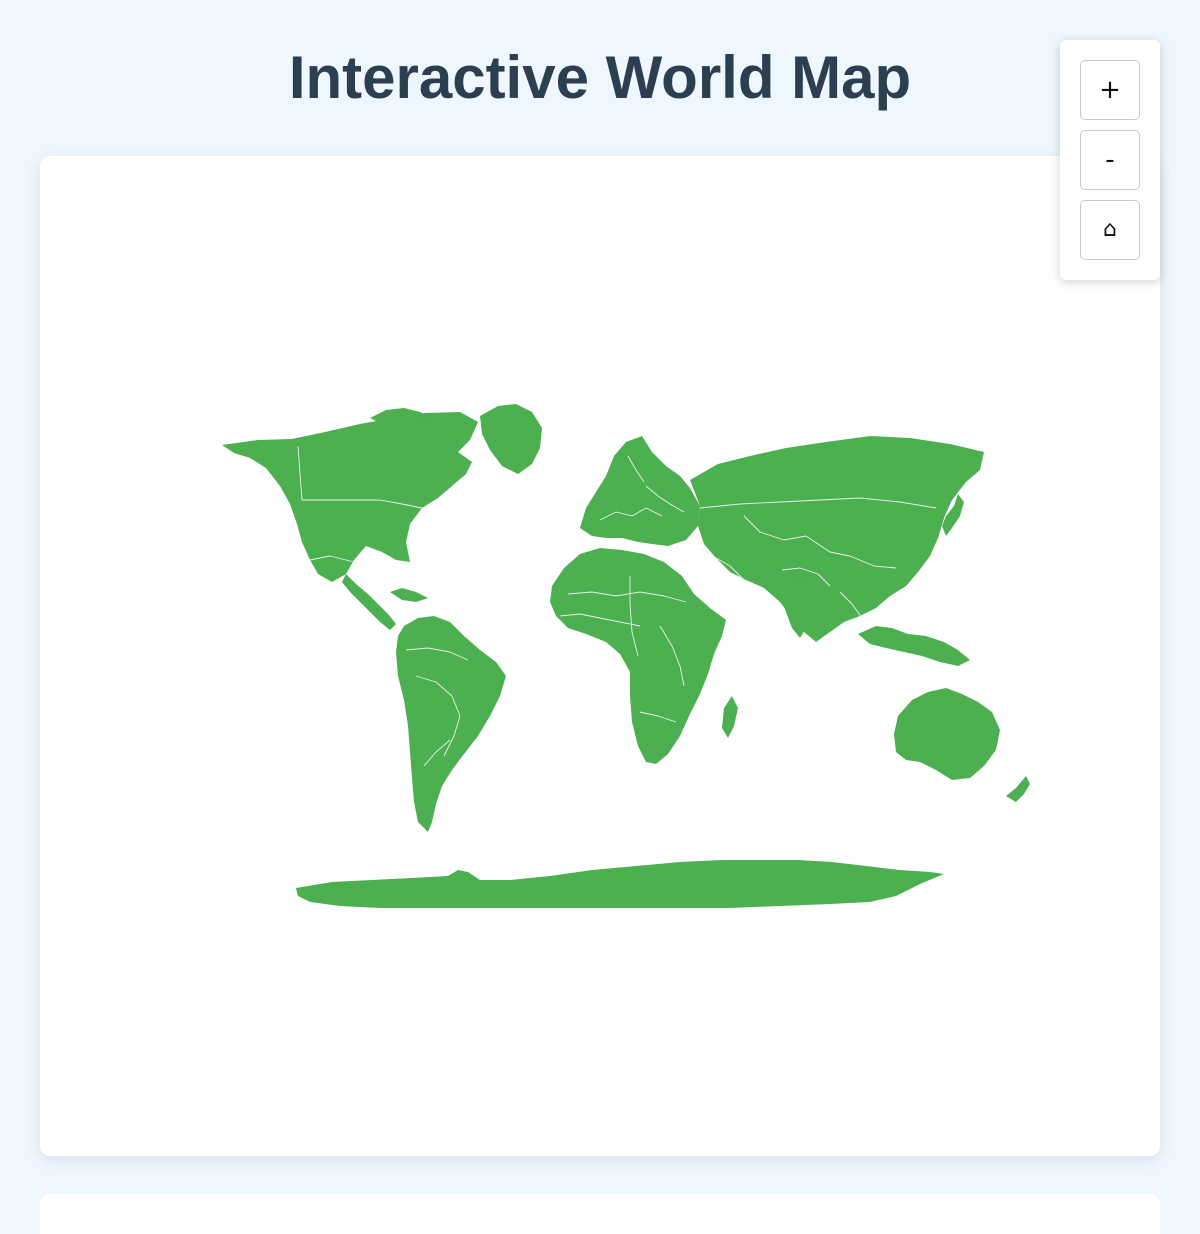 The width and height of the screenshot is (1200, 1234). Describe the element at coordinates (1110, 90) in the screenshot. I see `zoom-in-button: +` at that location.